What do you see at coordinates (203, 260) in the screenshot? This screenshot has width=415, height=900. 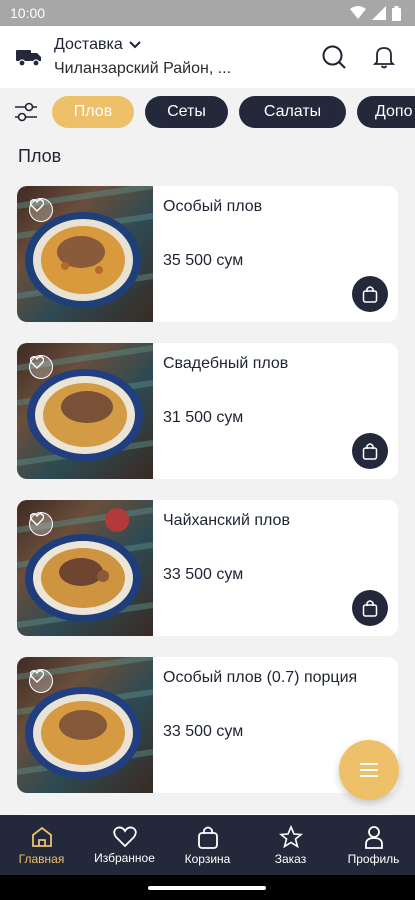 I see `product-price: 35 500 сум` at bounding box center [203, 260].